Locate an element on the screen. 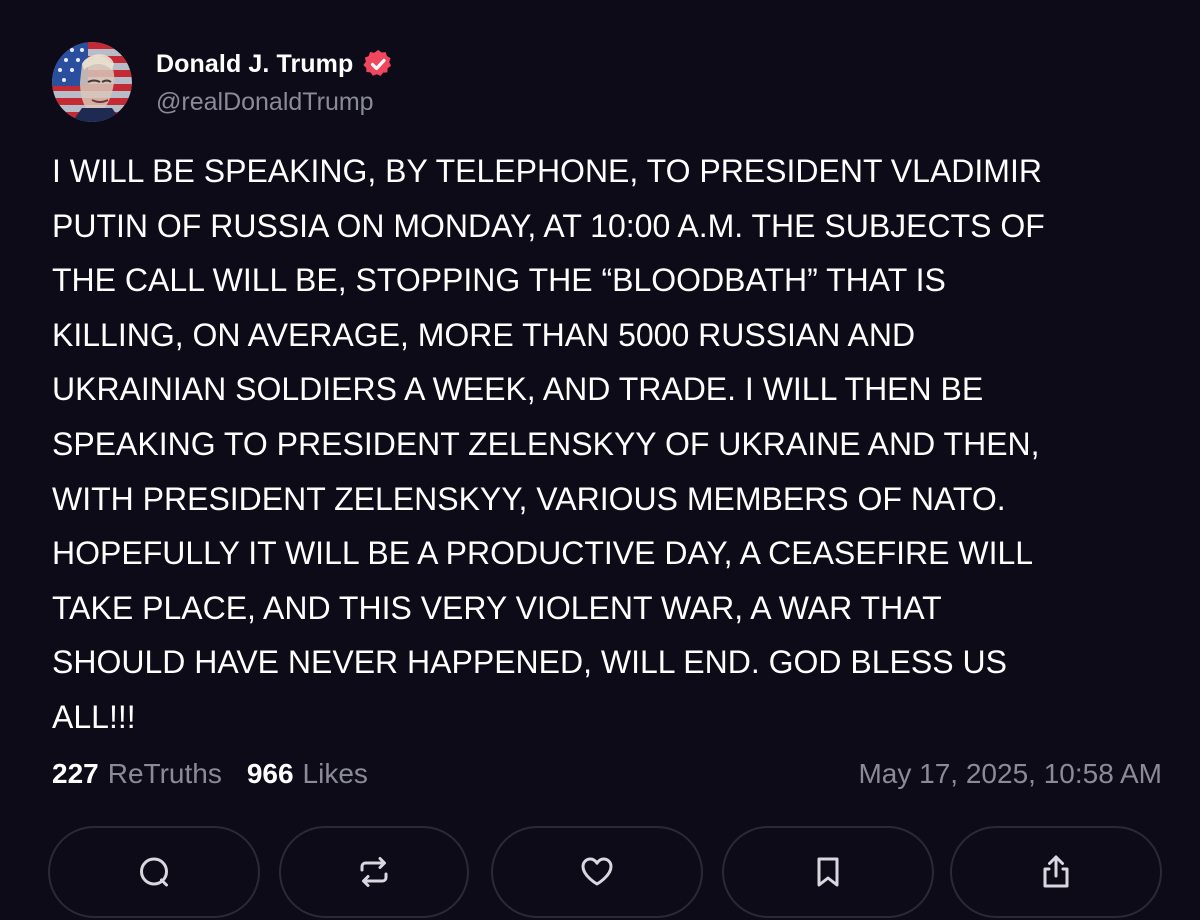 The width and height of the screenshot is (1200, 920). display-name: Donald J. Trump is located at coordinates (254, 64).